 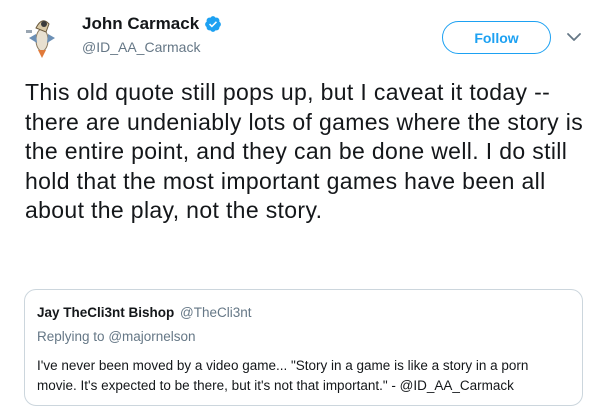 I want to click on replying-to-label: Replying to, so click(x=71, y=336).